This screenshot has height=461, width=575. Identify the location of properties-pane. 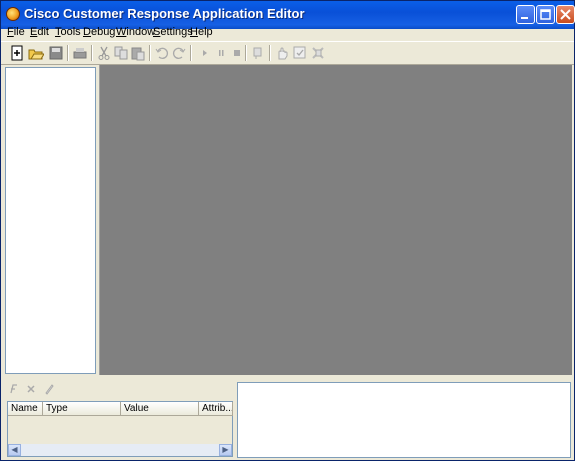
(404, 420).